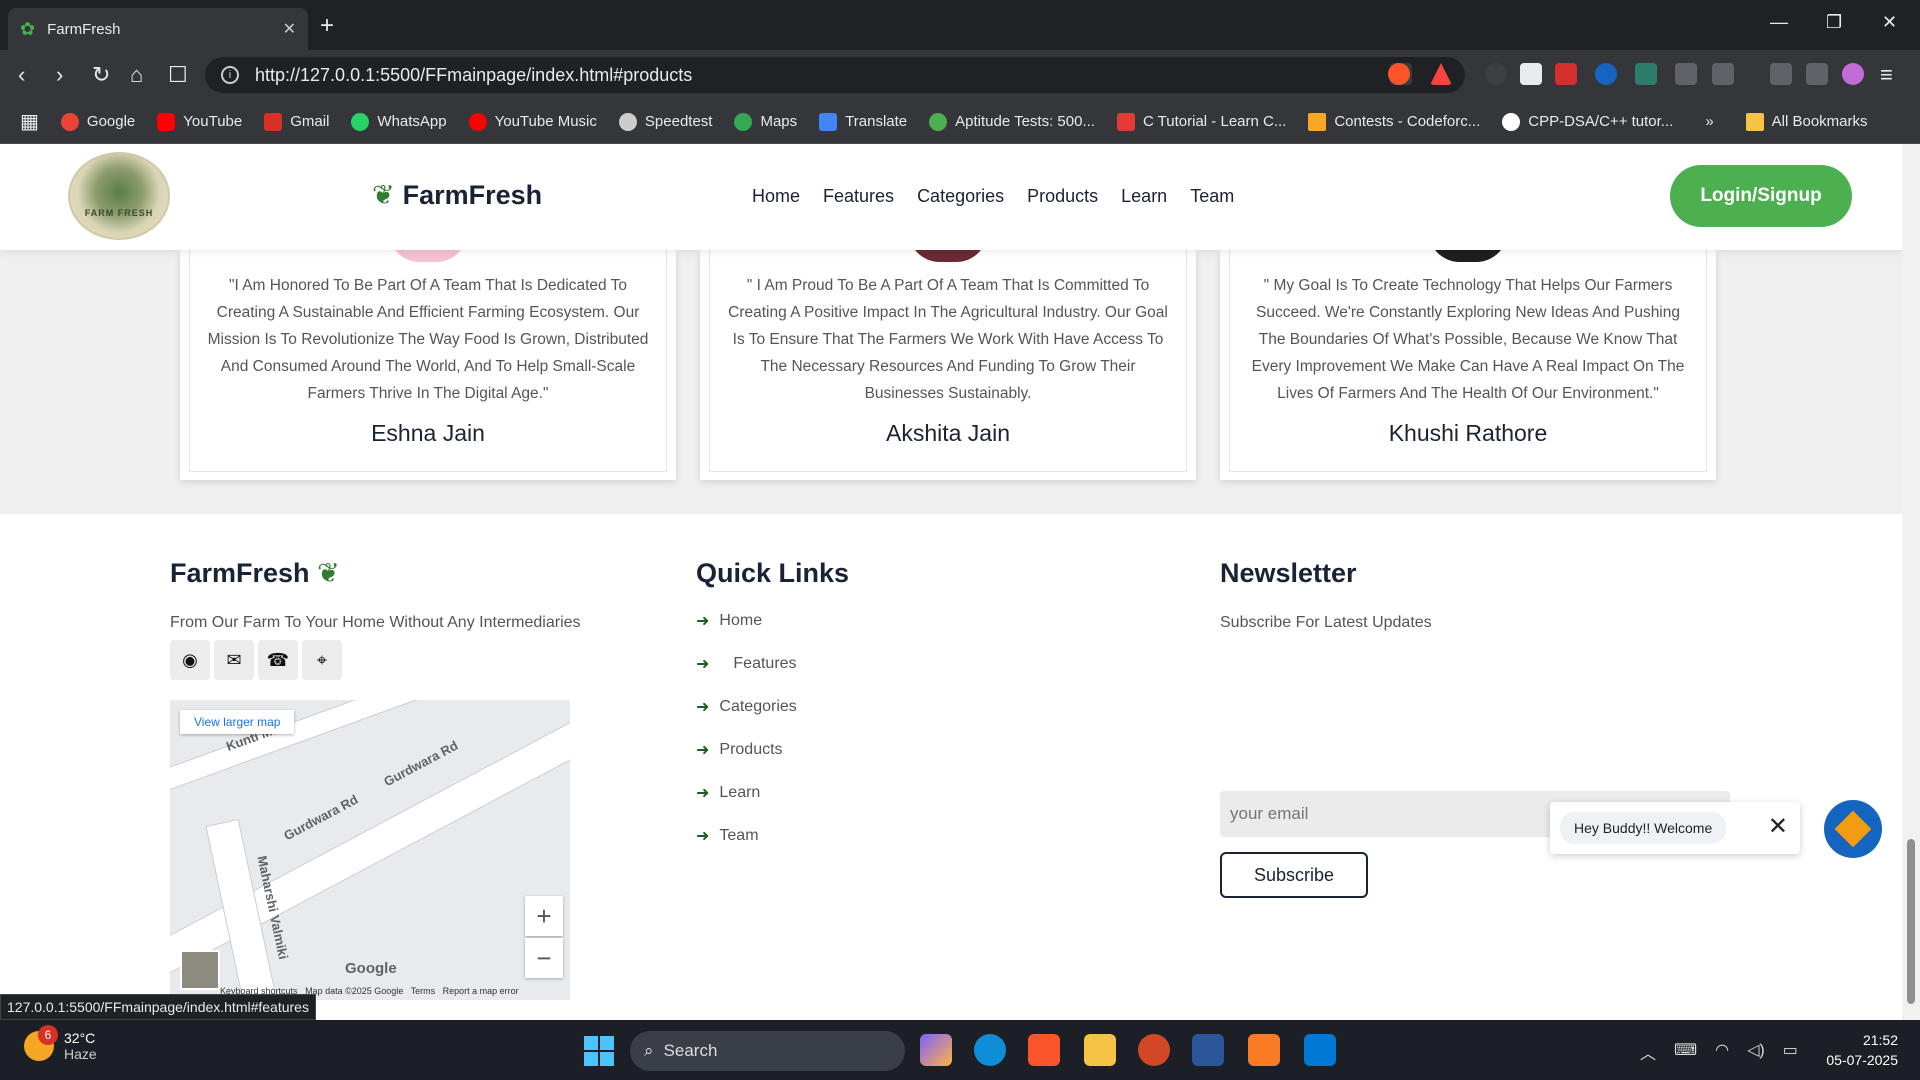 This screenshot has height=1080, width=1920. I want to click on volume-icon: ◁), so click(1756, 1052).